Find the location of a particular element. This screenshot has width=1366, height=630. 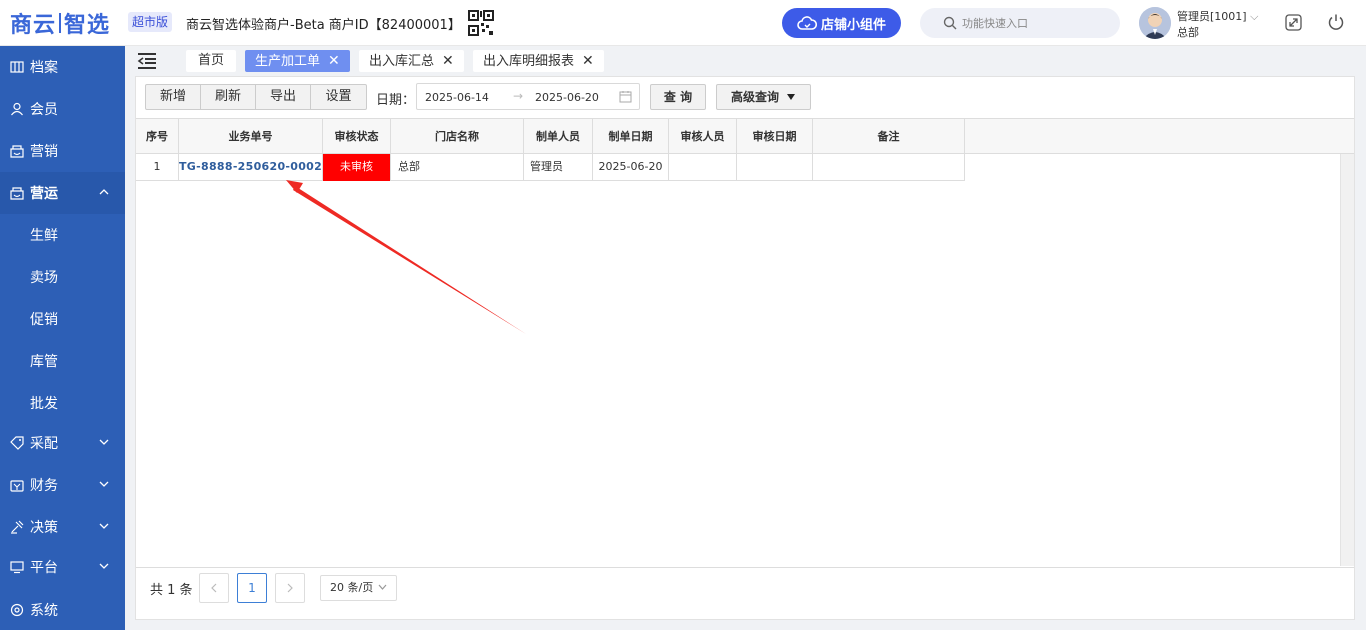

logo-text-part2: 智选 is located at coordinates (87, 25).